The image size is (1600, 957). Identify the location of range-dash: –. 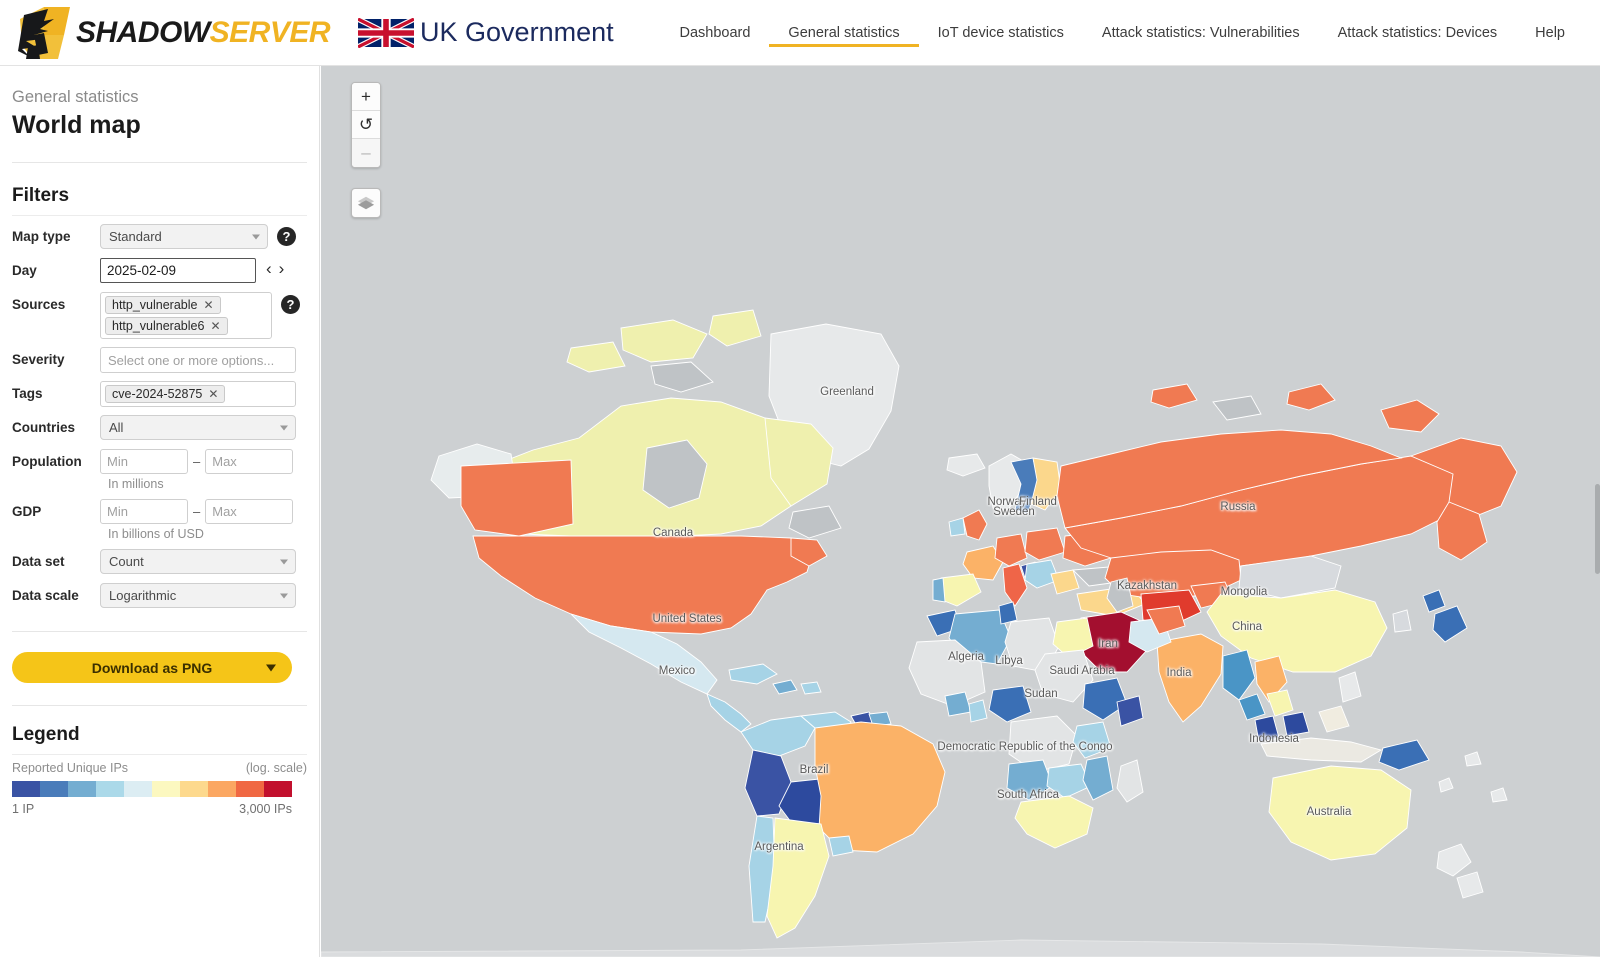
(197, 511).